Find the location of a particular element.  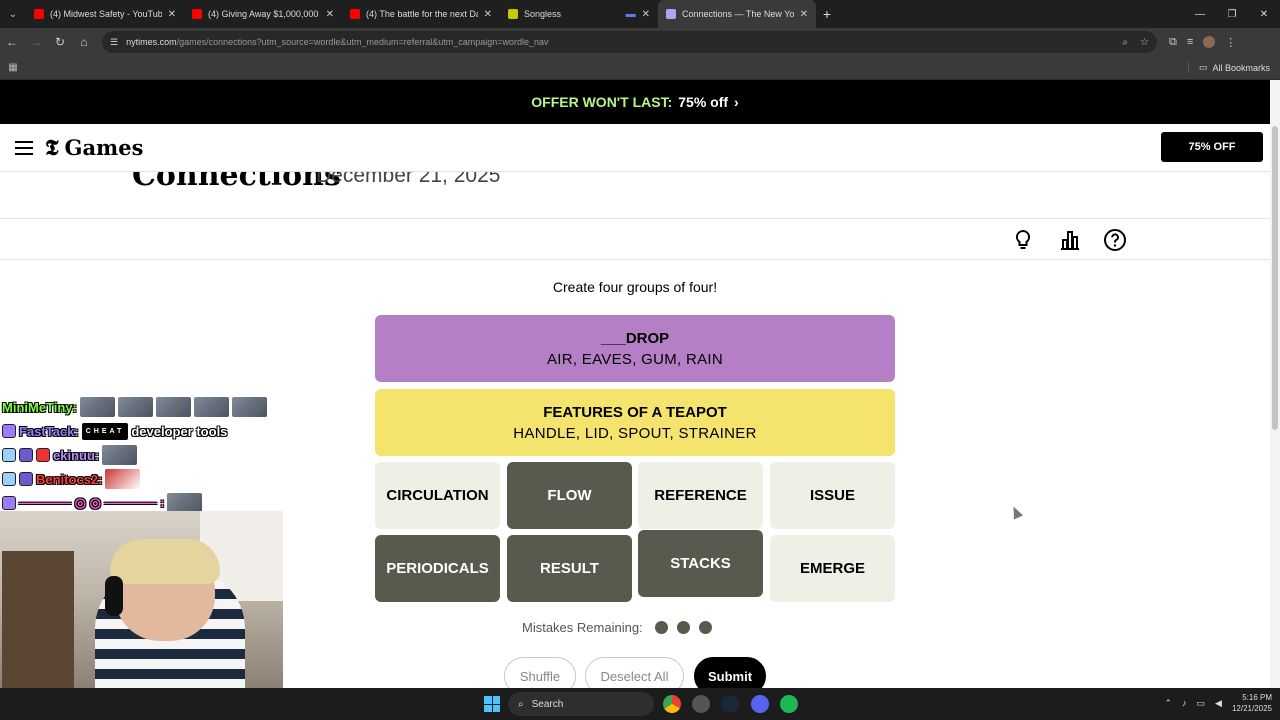

spotify-icon is located at coordinates (789, 704).